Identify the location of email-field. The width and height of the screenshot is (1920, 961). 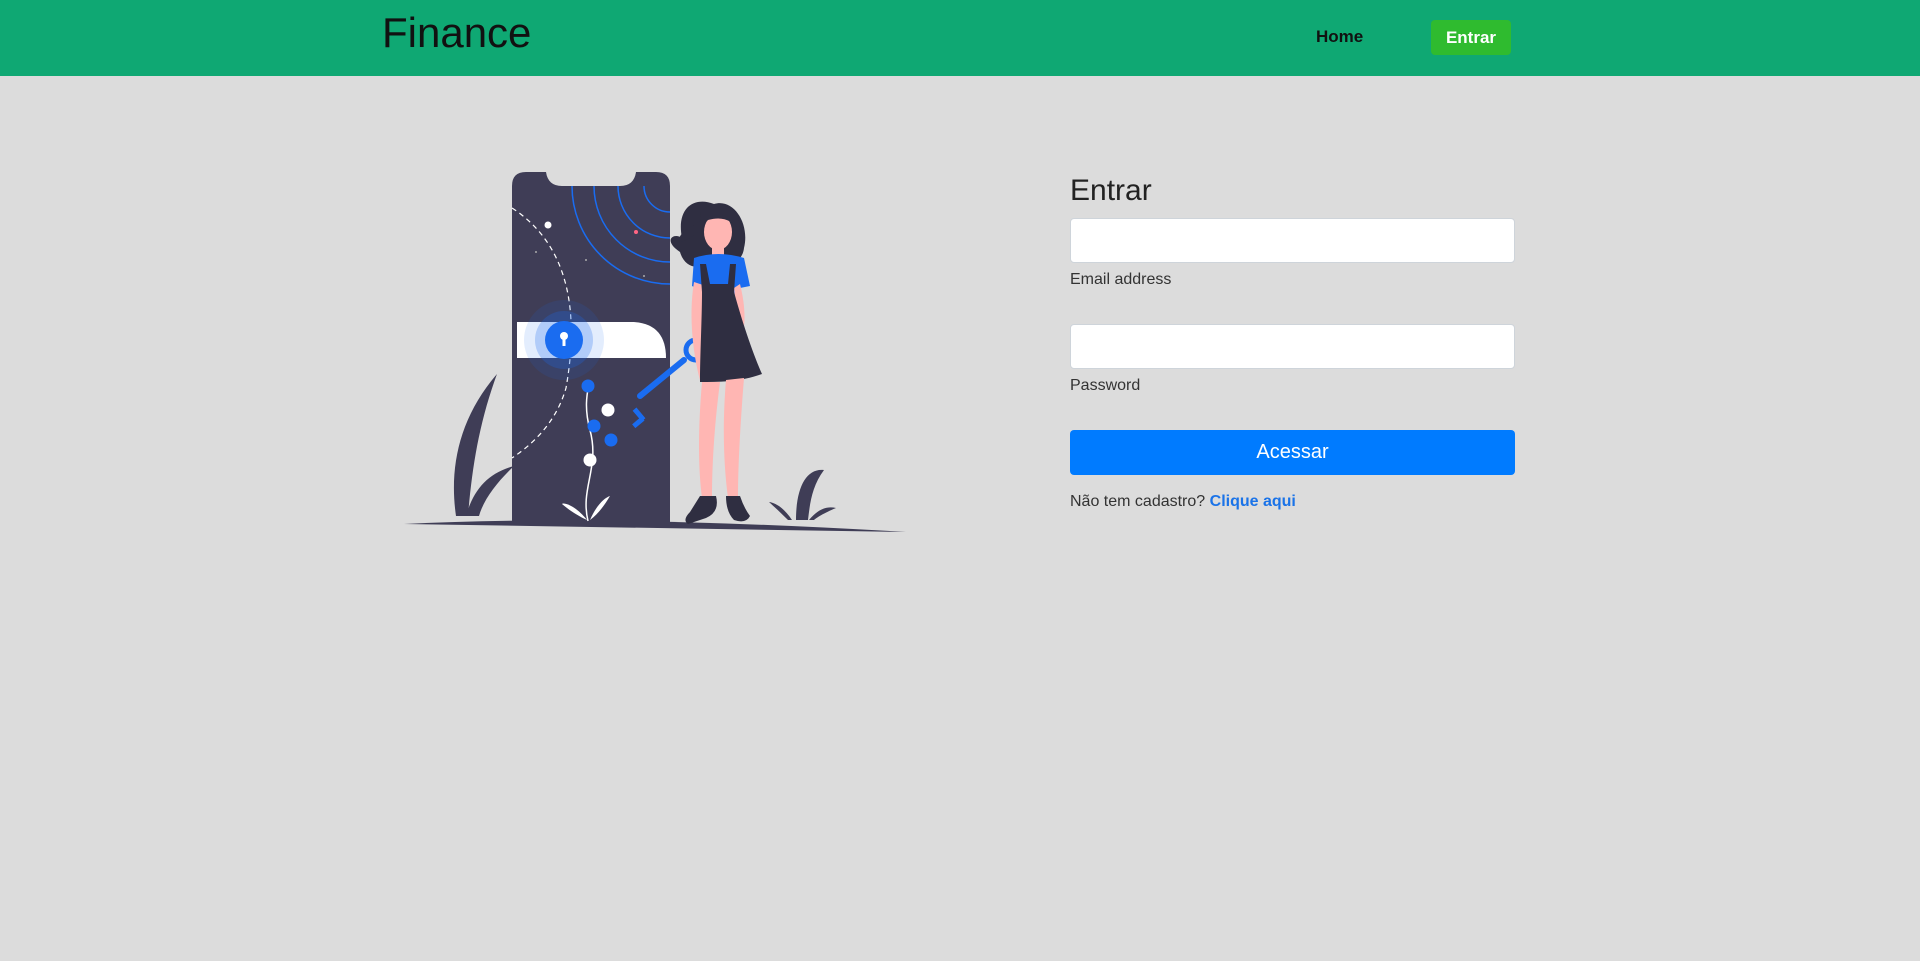
(1292, 240).